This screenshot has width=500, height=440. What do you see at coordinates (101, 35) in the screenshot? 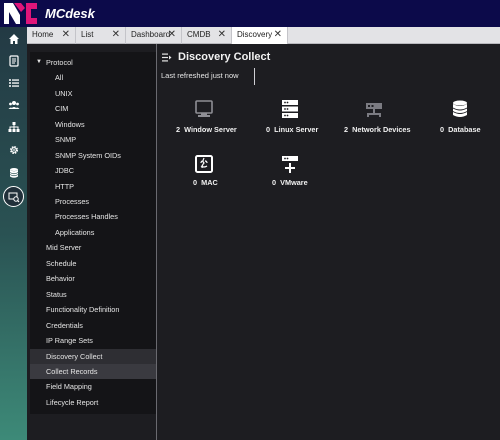
I see `tab-list: List ✕` at bounding box center [101, 35].